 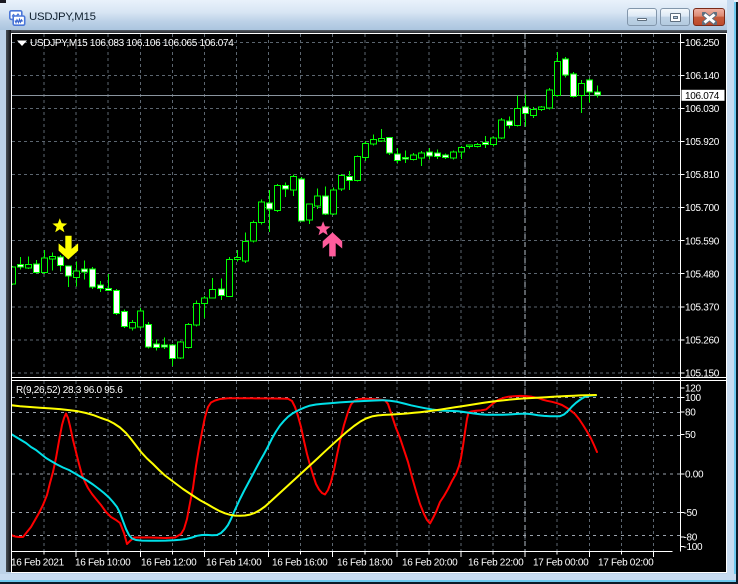 I want to click on svg-text: R(9,26,52) 28.3 96.0 95.6, so click(x=69, y=390).